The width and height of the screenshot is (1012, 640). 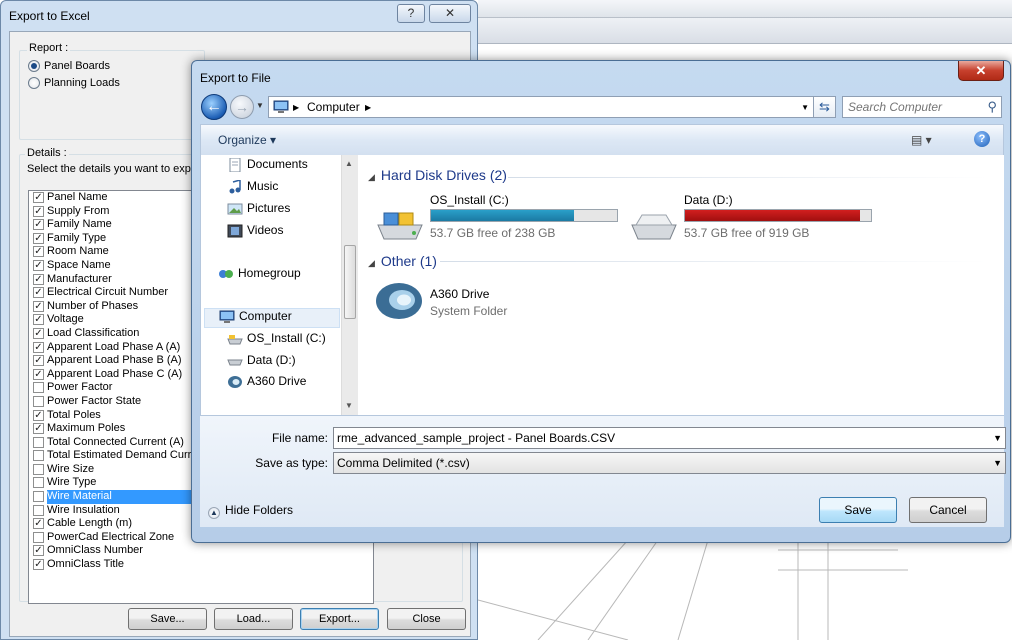 I want to click on breadcrumb-computer: Computer, so click(x=333, y=107).